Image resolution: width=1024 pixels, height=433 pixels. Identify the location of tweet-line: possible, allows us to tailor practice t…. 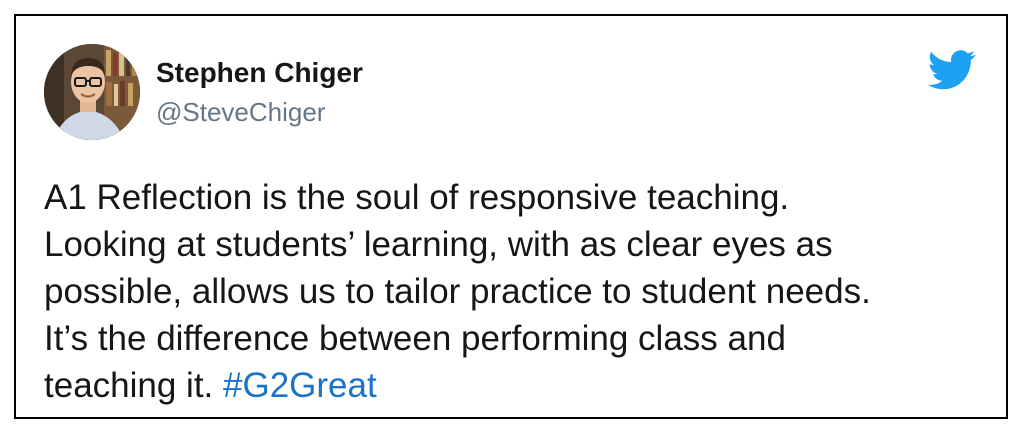
(457, 291).